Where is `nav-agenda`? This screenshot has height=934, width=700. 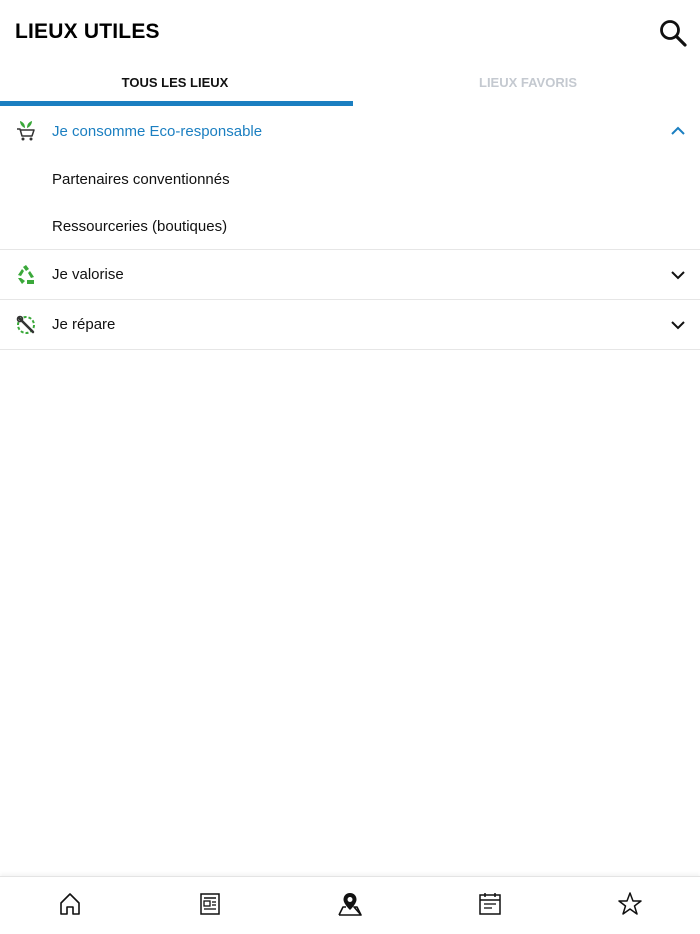 nav-agenda is located at coordinates (490, 905).